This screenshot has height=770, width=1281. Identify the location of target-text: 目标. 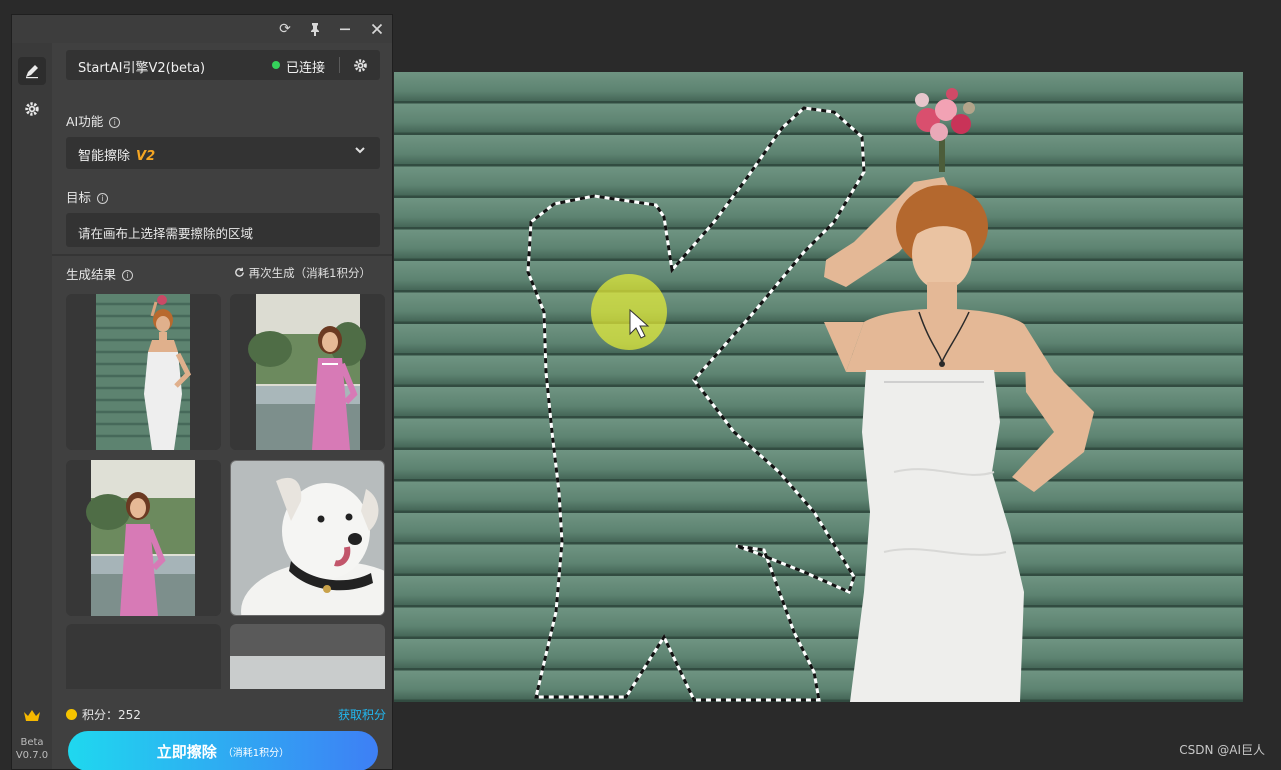
(79, 197).